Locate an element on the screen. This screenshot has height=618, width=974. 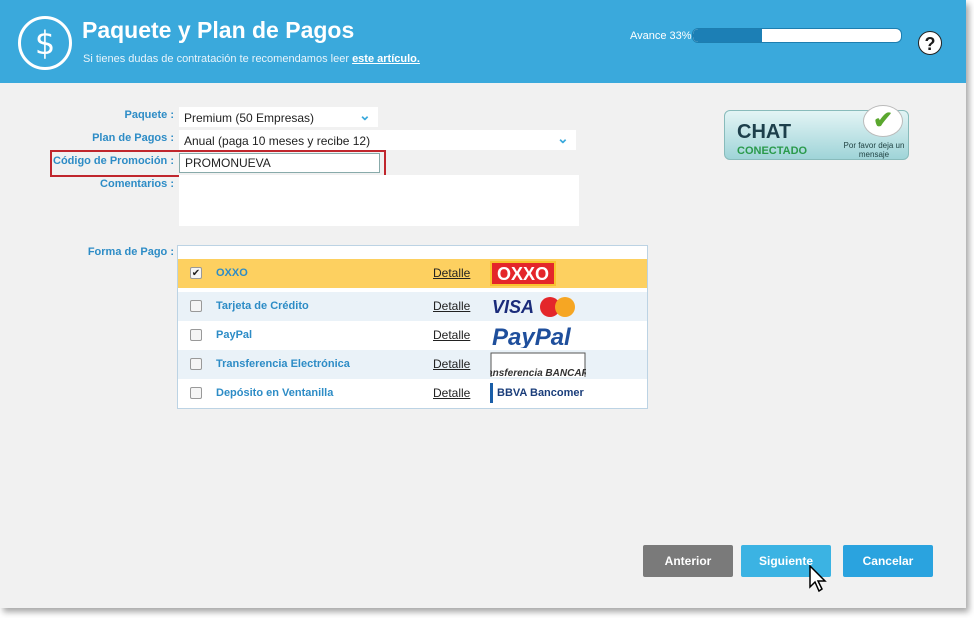
visa-mastercard-logo-icon: VISA is located at coordinates (533, 307).